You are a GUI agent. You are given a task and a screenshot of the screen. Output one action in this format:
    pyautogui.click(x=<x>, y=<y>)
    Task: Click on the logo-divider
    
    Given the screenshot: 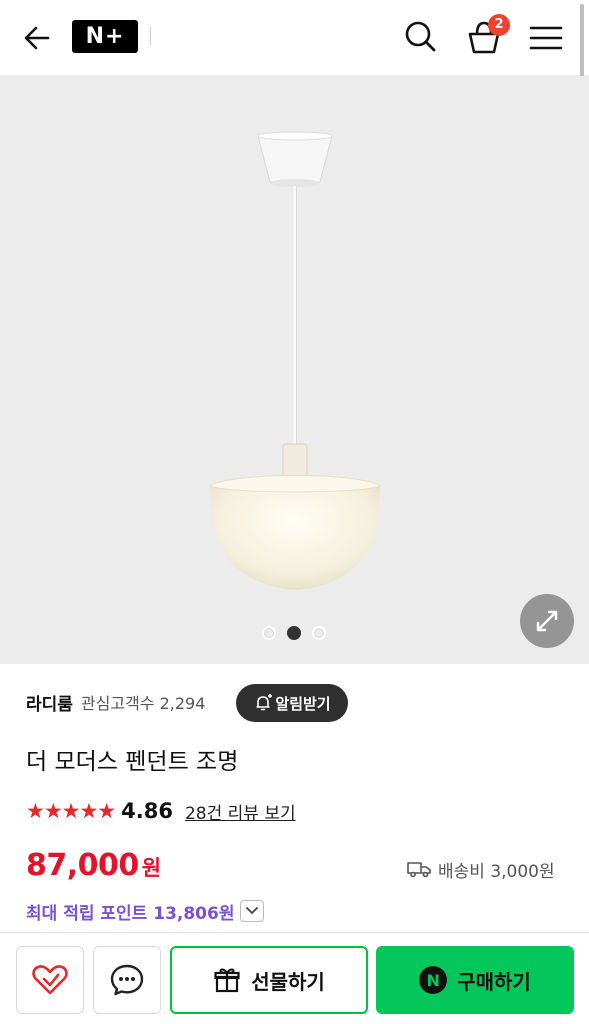 What is the action you would take?
    pyautogui.click(x=150, y=36)
    